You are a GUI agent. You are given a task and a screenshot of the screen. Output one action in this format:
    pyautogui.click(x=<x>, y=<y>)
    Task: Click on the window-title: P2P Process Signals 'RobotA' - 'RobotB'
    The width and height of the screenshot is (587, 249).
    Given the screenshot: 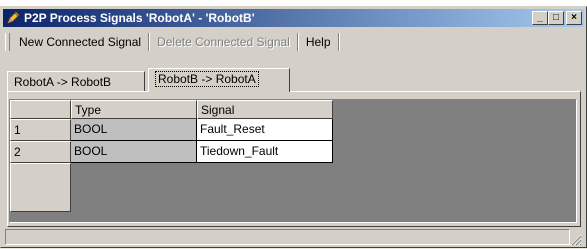 What is the action you would take?
    pyautogui.click(x=139, y=18)
    